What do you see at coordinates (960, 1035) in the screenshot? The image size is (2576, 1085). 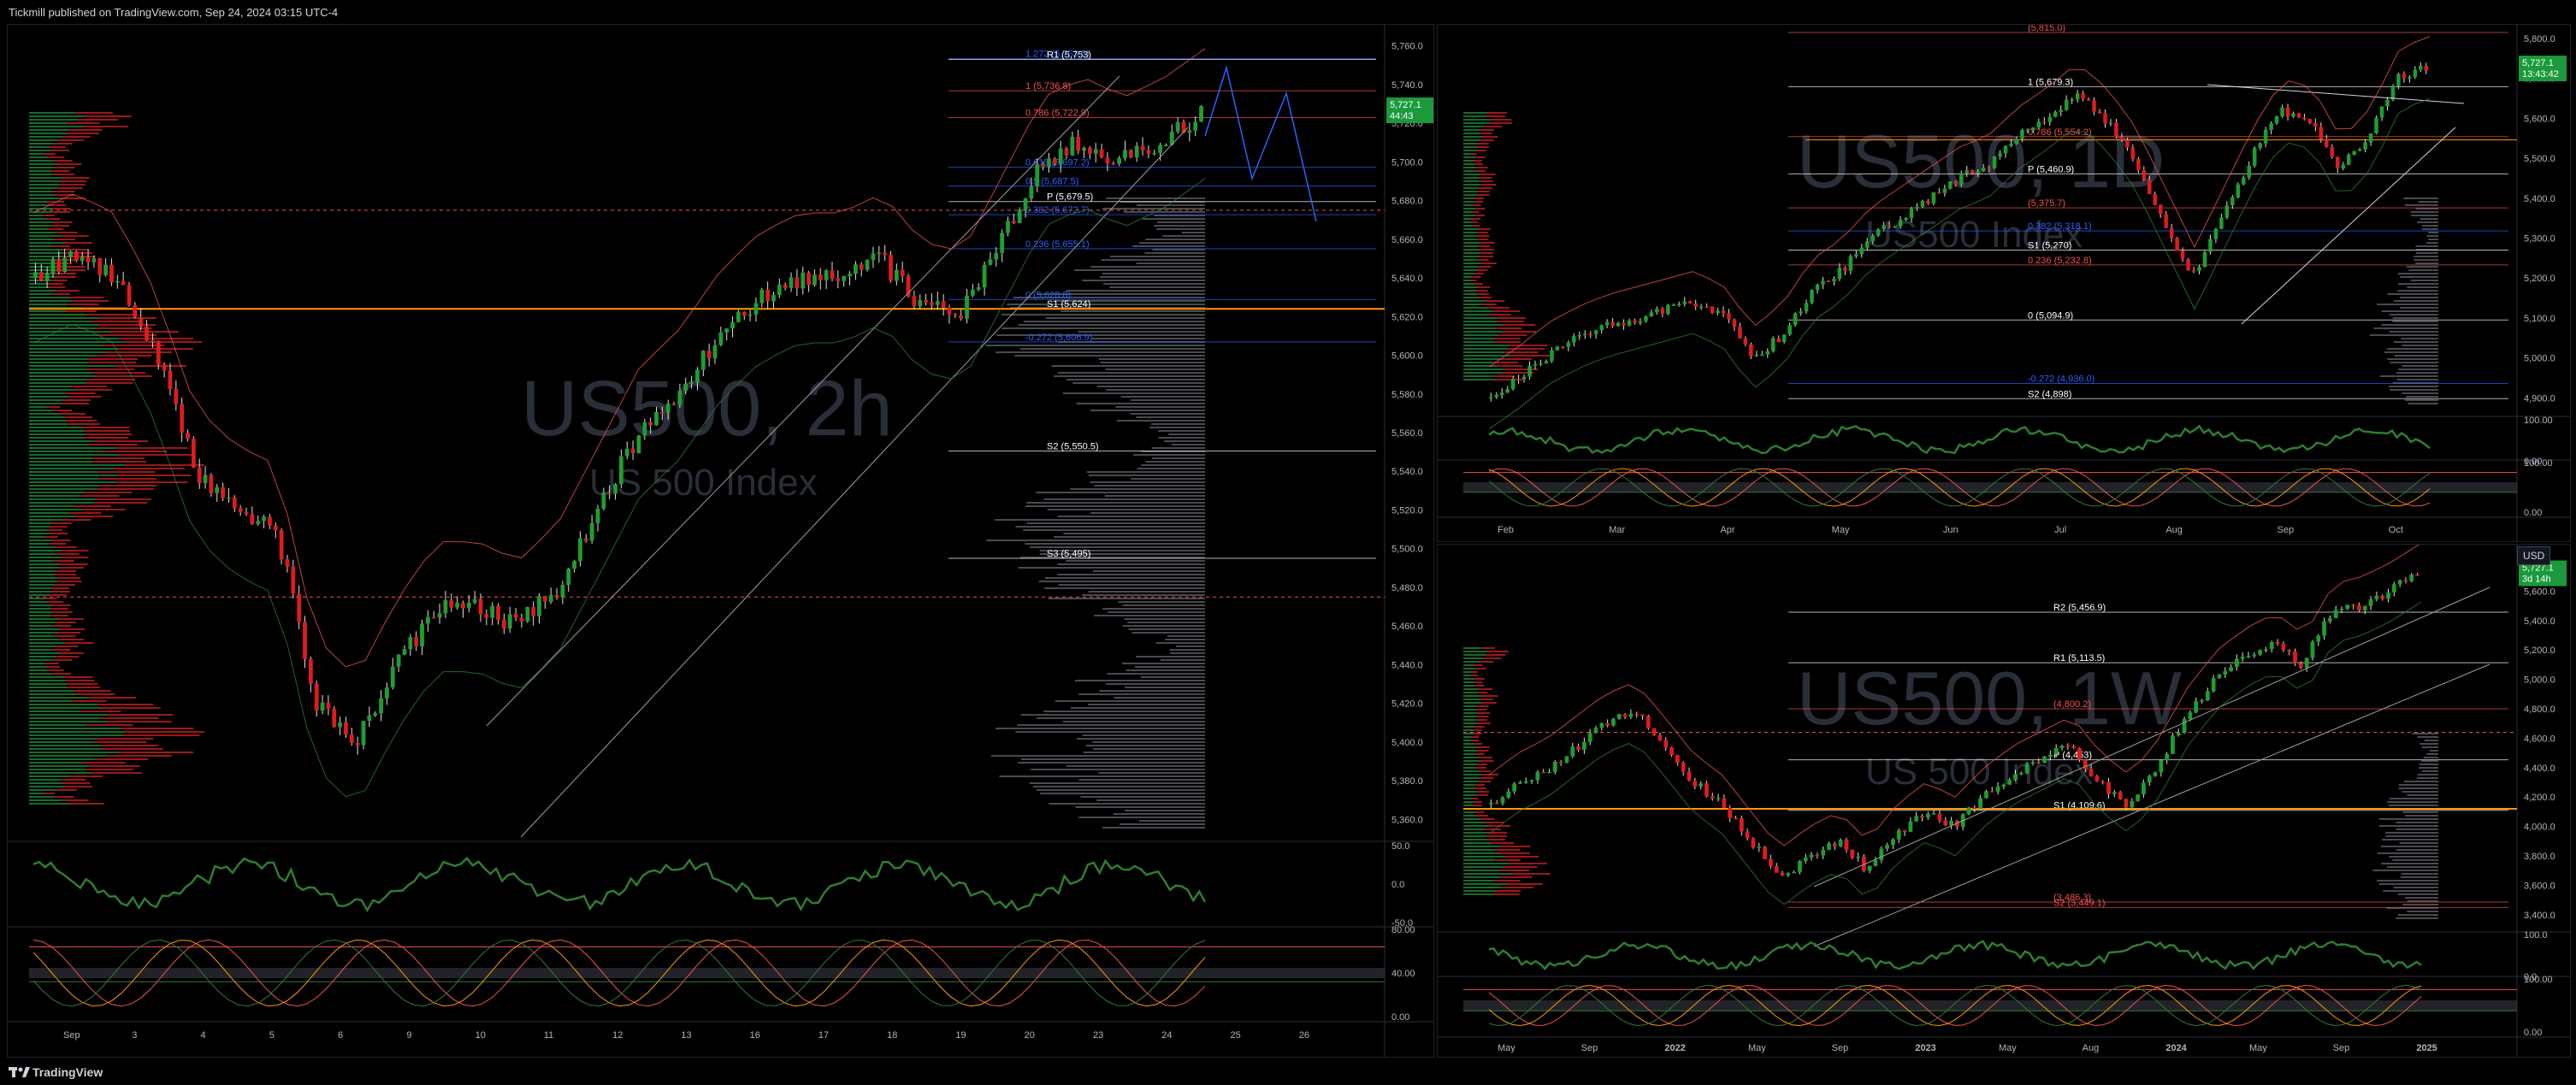 I see `time-axis-tick: 19` at bounding box center [960, 1035].